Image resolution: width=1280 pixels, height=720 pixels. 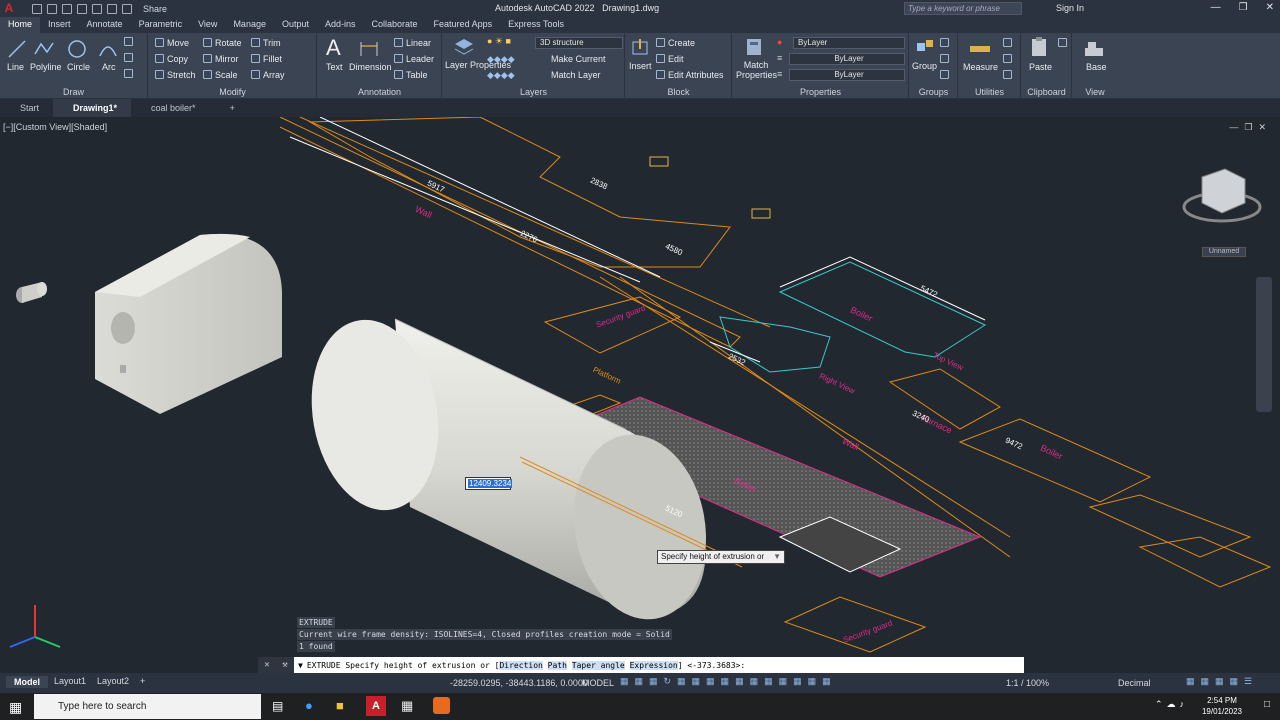 I want to click on navigation-bar, so click(x=1264, y=344).